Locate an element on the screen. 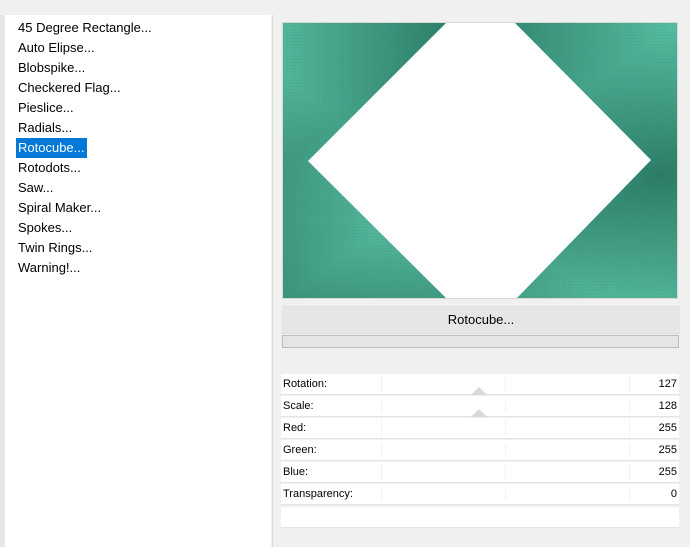 The width and height of the screenshot is (690, 547). param-row-rotation: Rotation: 127 is located at coordinates (480, 384).